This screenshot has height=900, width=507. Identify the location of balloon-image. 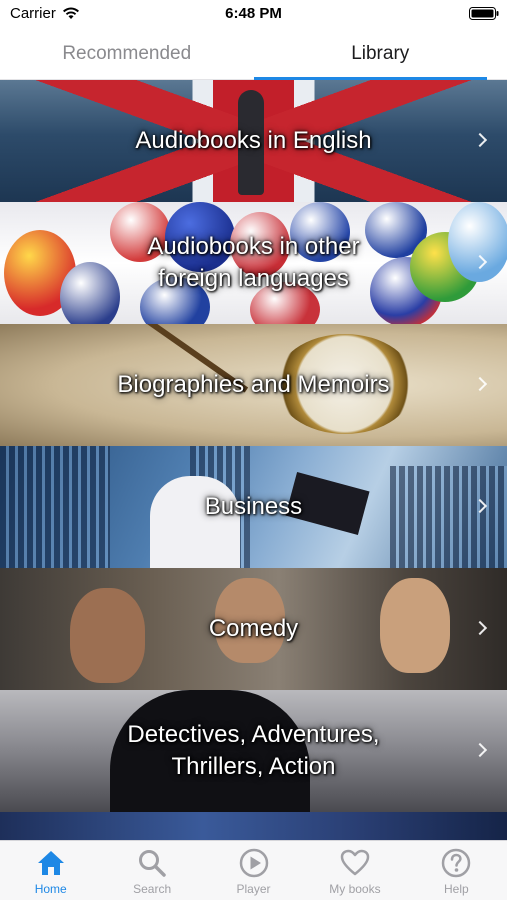
(477, 242).